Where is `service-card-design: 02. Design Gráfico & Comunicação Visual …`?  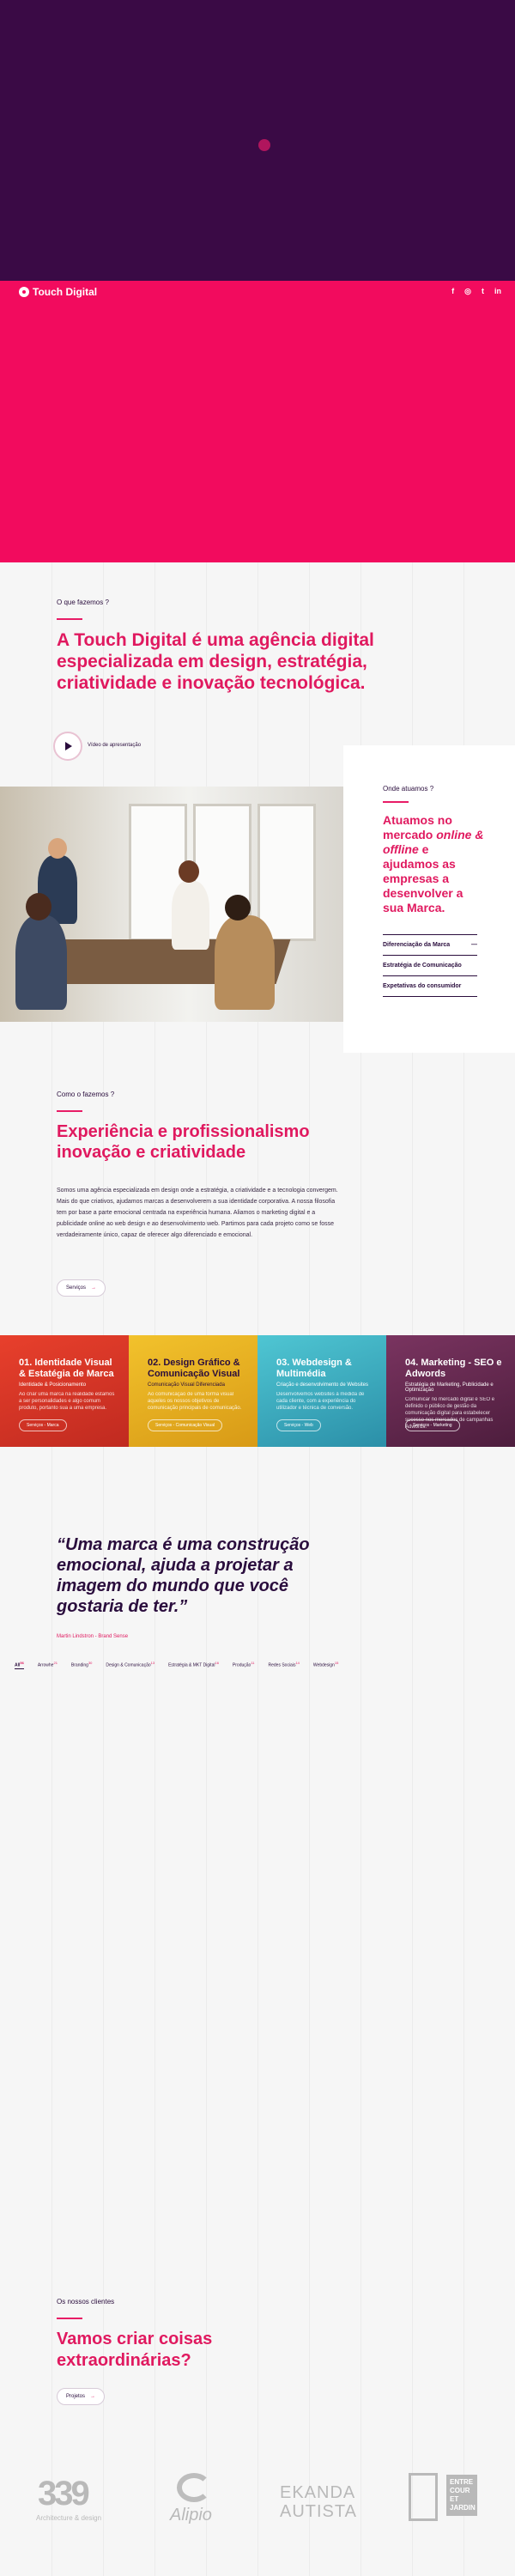 service-card-design: 02. Design Gráfico & Comunicação Visual … is located at coordinates (193, 1391).